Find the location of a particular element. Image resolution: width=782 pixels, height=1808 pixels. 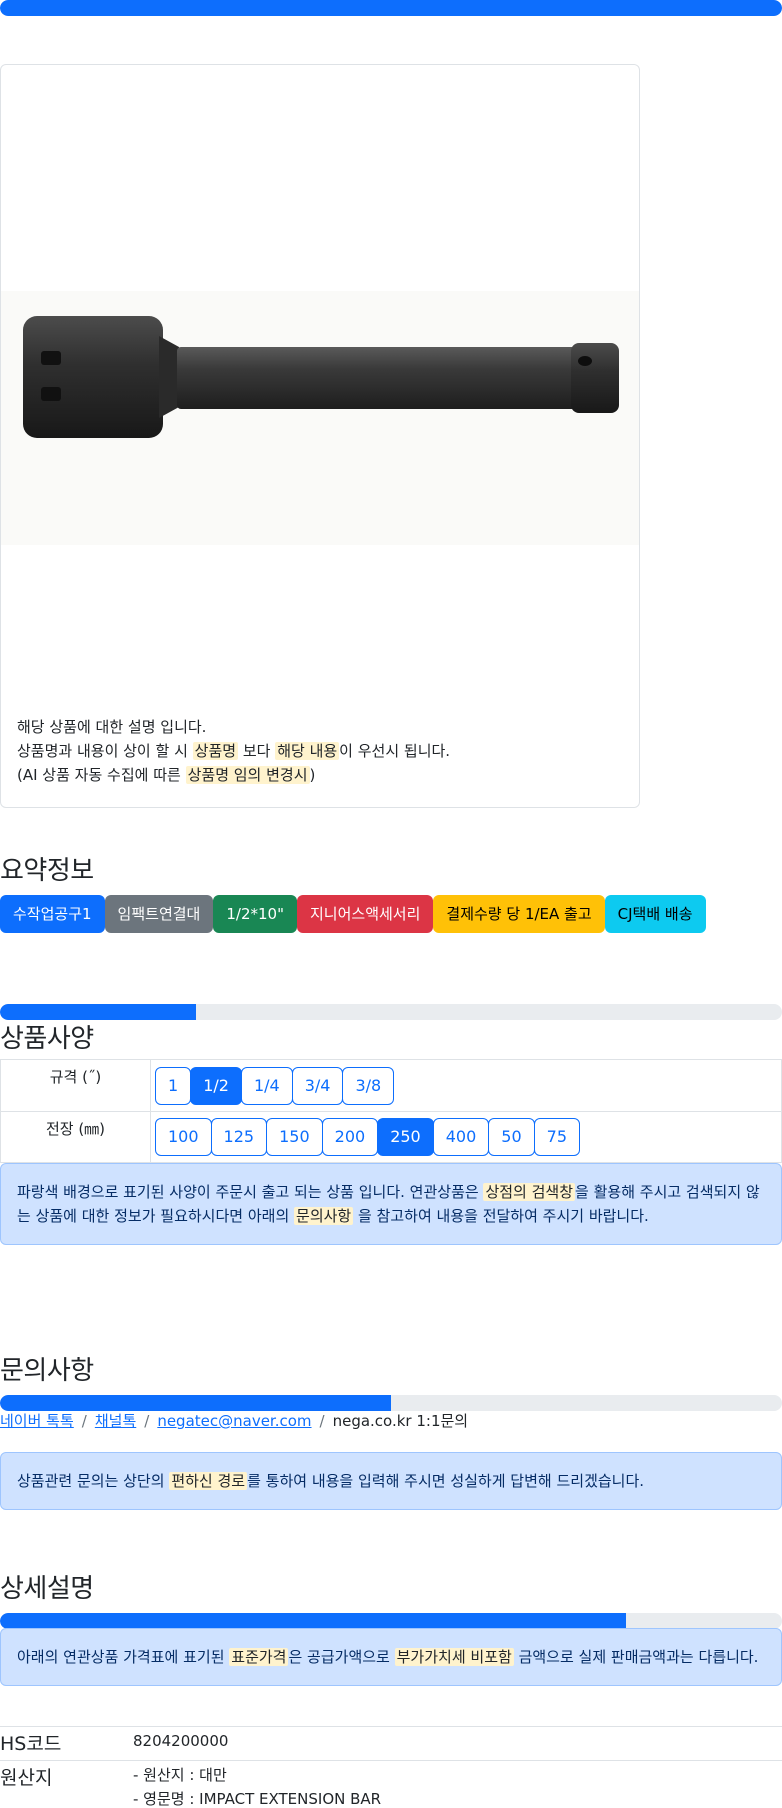

summary-tag: 결제수량 당 1/EA 출고 is located at coordinates (519, 914).